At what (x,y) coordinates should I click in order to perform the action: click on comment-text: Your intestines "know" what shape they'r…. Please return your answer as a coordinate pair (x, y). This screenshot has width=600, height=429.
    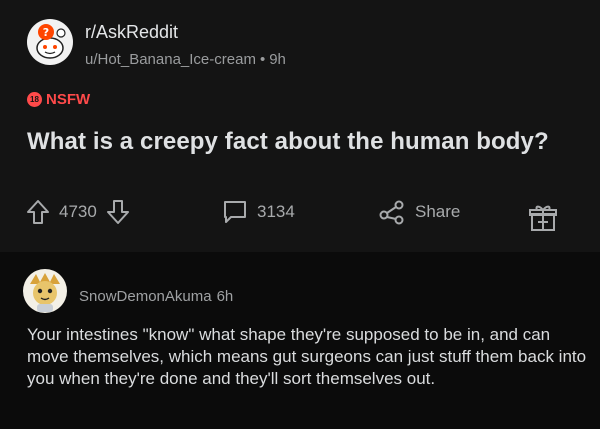
    Looking at the image, I should click on (307, 356).